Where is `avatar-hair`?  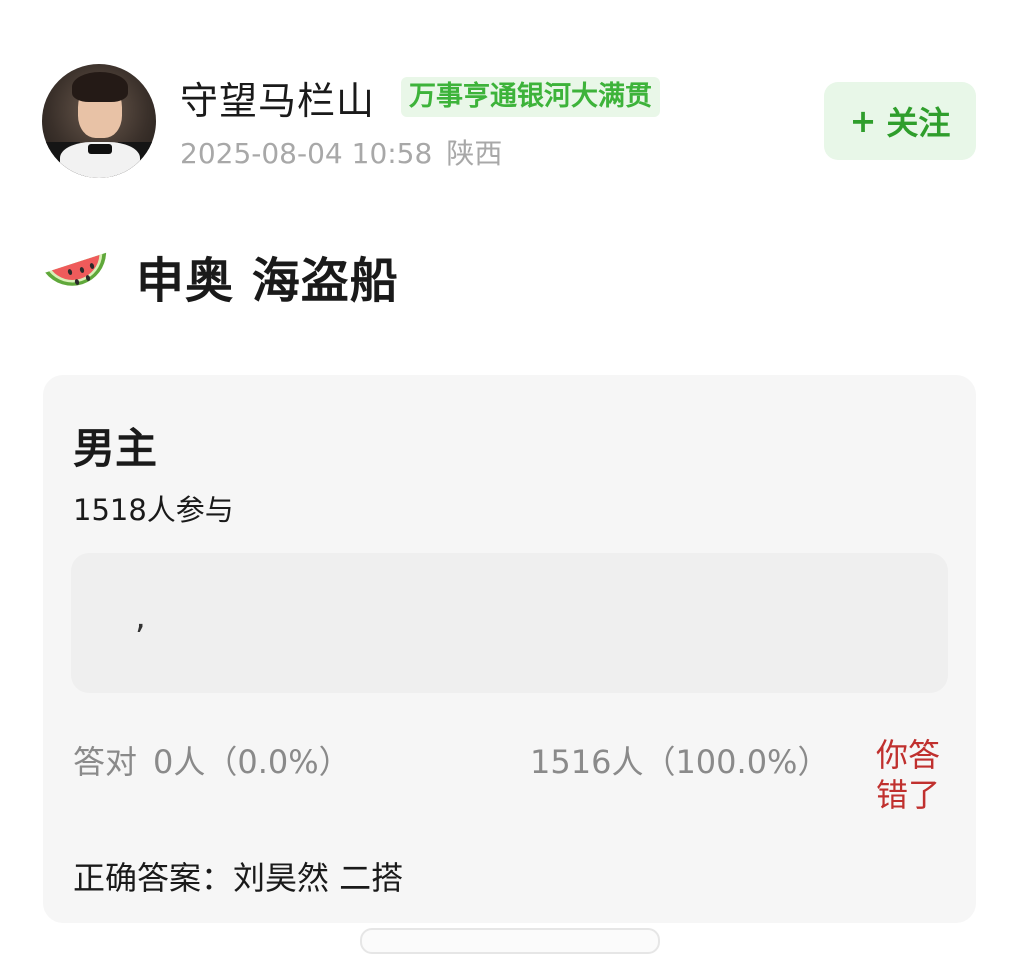
avatar-hair is located at coordinates (100, 87).